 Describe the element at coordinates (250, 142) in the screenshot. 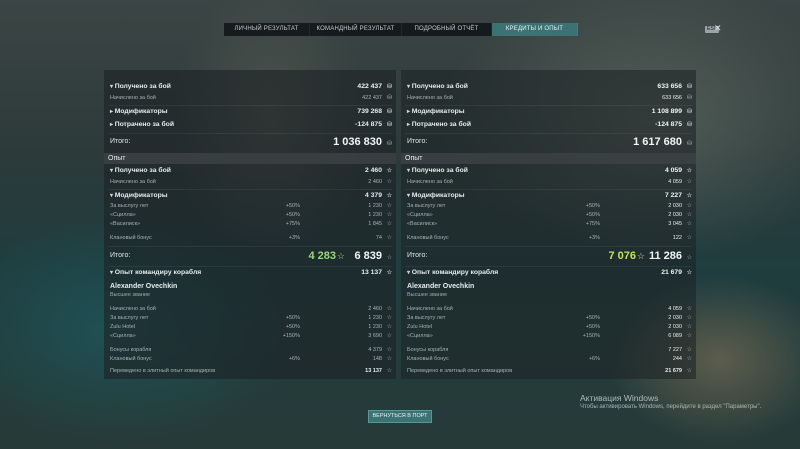

I see `credits-total-row: Итого: 1 036 830 ⛁` at that location.